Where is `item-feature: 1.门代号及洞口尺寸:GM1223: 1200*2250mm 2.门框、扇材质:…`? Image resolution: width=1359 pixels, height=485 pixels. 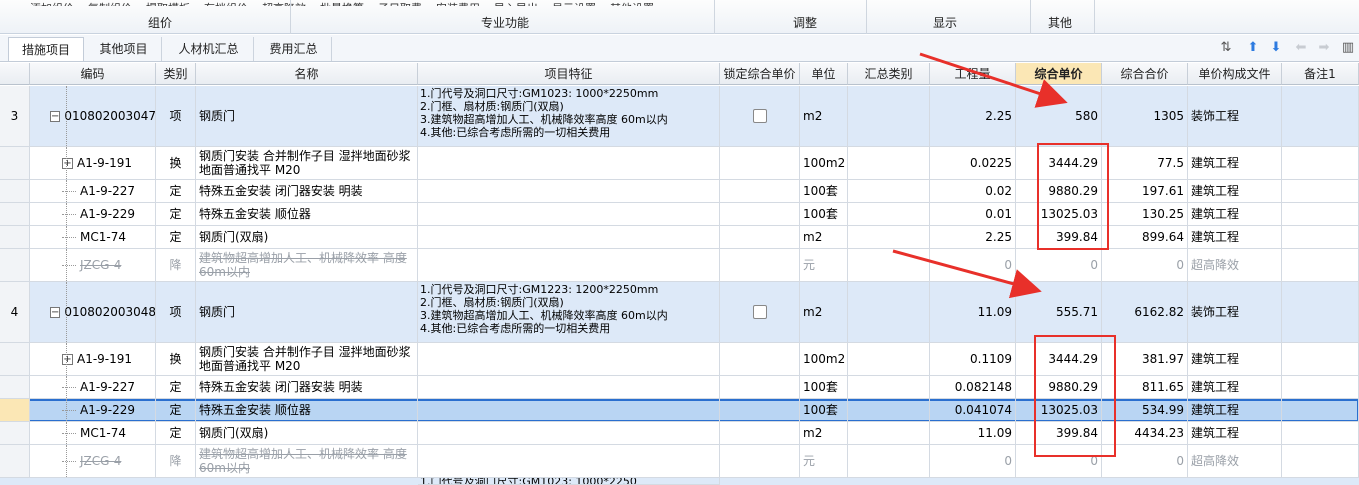
item-feature: 1.门代号及洞口尺寸:GM1223: 1200*2250mm 2.门框、扇材质:… is located at coordinates (568, 309).